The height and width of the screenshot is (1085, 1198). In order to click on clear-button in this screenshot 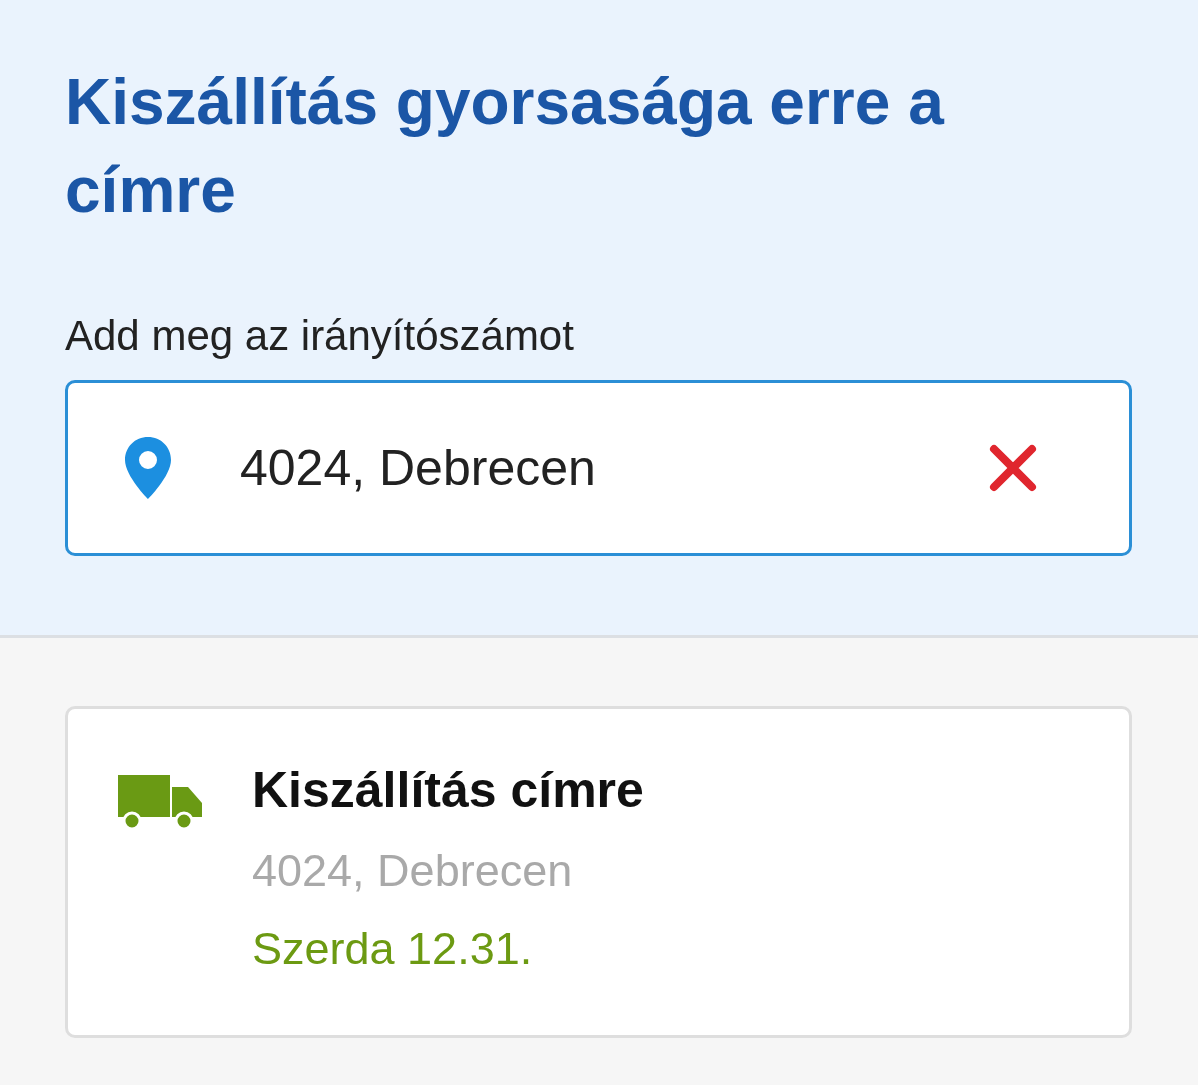, I will do `click(1013, 468)`.